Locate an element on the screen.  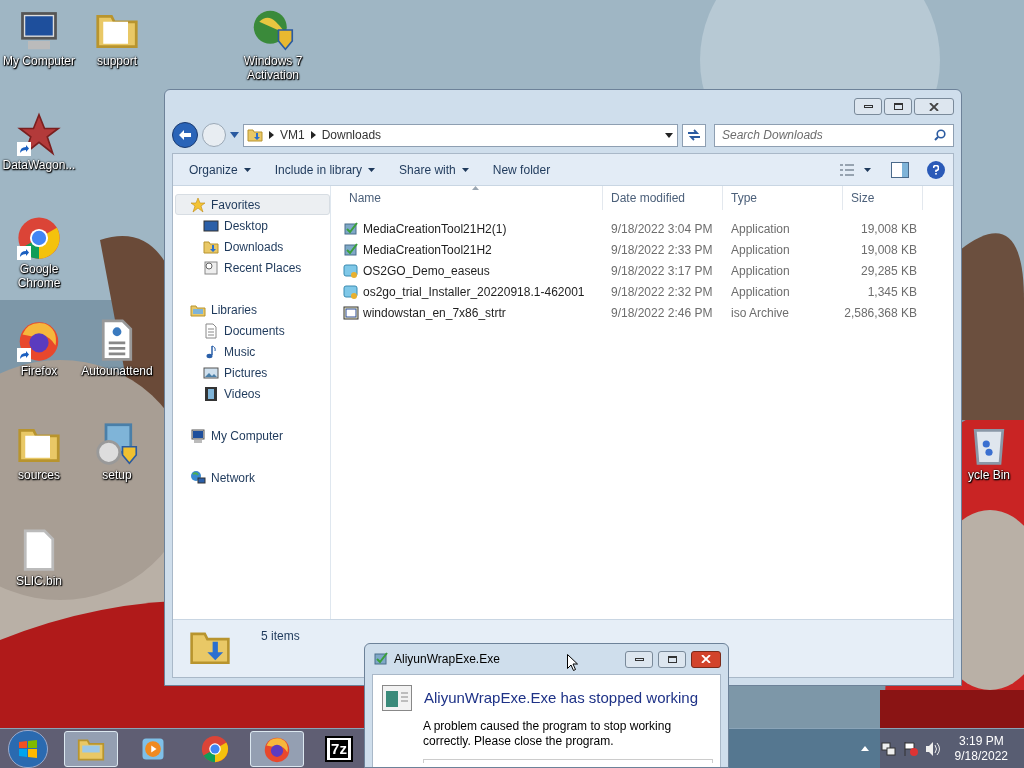
question-mark-icon is located at coordinates (936, 169).